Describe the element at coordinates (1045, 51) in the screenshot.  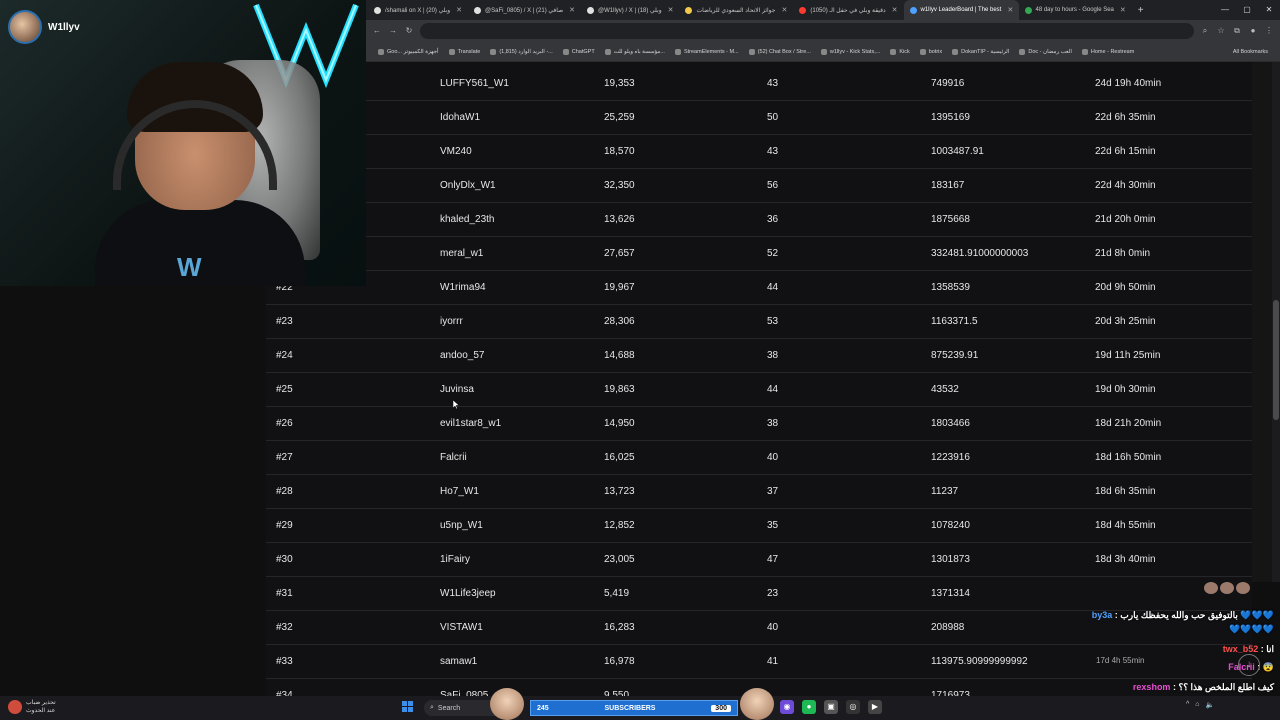
I see `bookmark-item: Doc - العب رمضان` at that location.